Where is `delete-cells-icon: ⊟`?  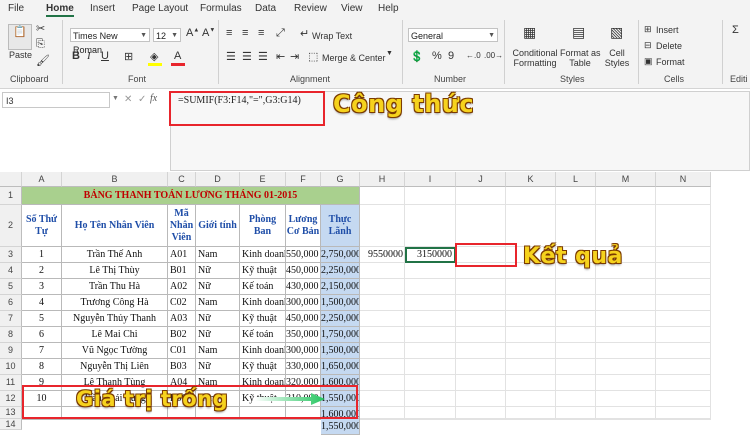 delete-cells-icon: ⊟ is located at coordinates (648, 45).